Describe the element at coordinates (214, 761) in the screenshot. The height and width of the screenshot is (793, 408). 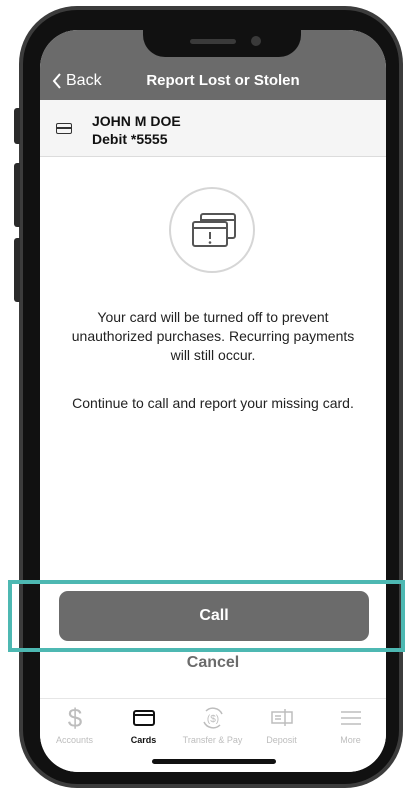
I see `home-indicator` at that location.